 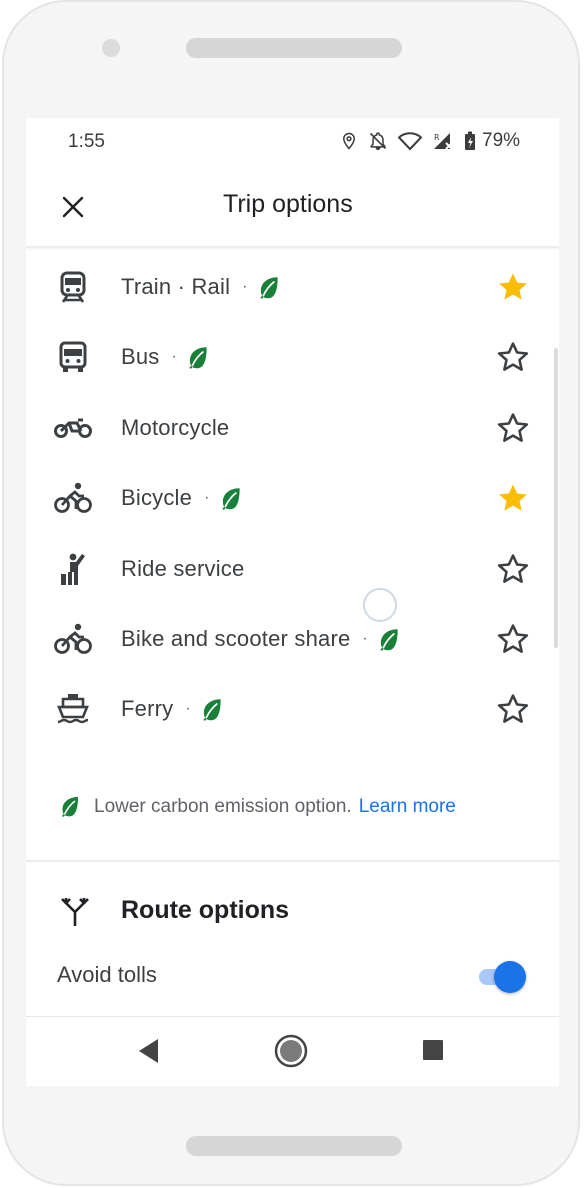 What do you see at coordinates (443, 141) in the screenshot?
I see `signal-roaming-icon: R` at bounding box center [443, 141].